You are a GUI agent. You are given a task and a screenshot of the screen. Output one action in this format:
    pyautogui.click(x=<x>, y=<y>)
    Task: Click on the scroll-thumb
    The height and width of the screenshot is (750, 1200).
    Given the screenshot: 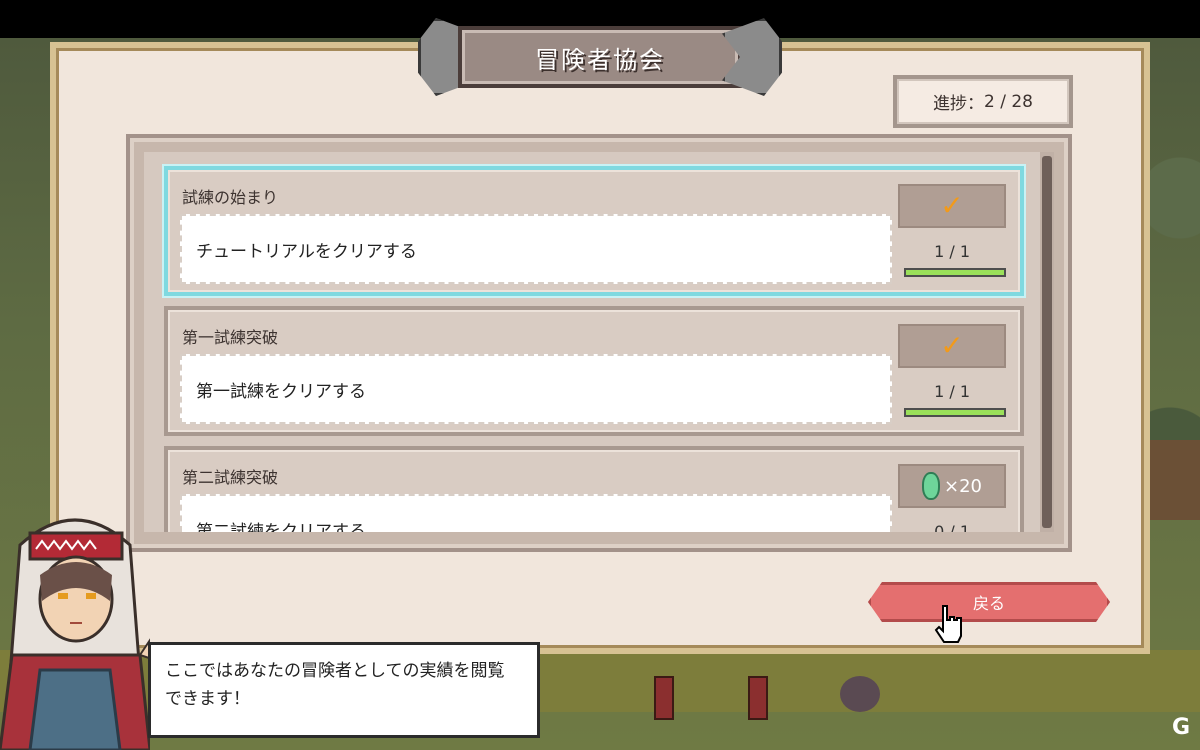 What is the action you would take?
    pyautogui.click(x=1047, y=342)
    